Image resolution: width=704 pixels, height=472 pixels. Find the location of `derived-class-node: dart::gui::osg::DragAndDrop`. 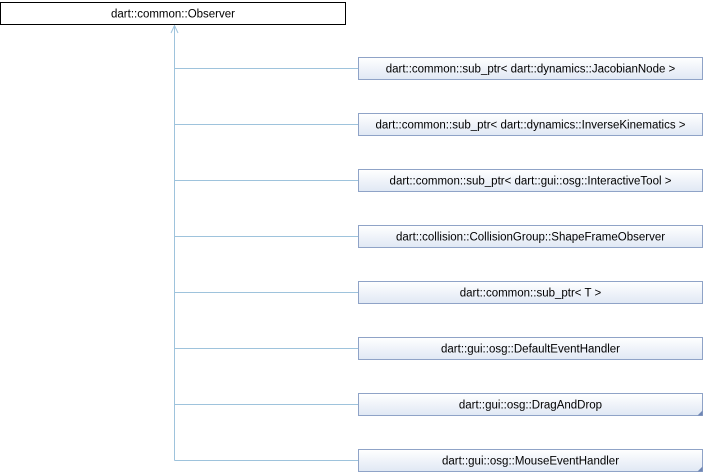

derived-class-node: dart::gui::osg::DragAndDrop is located at coordinates (530, 404).